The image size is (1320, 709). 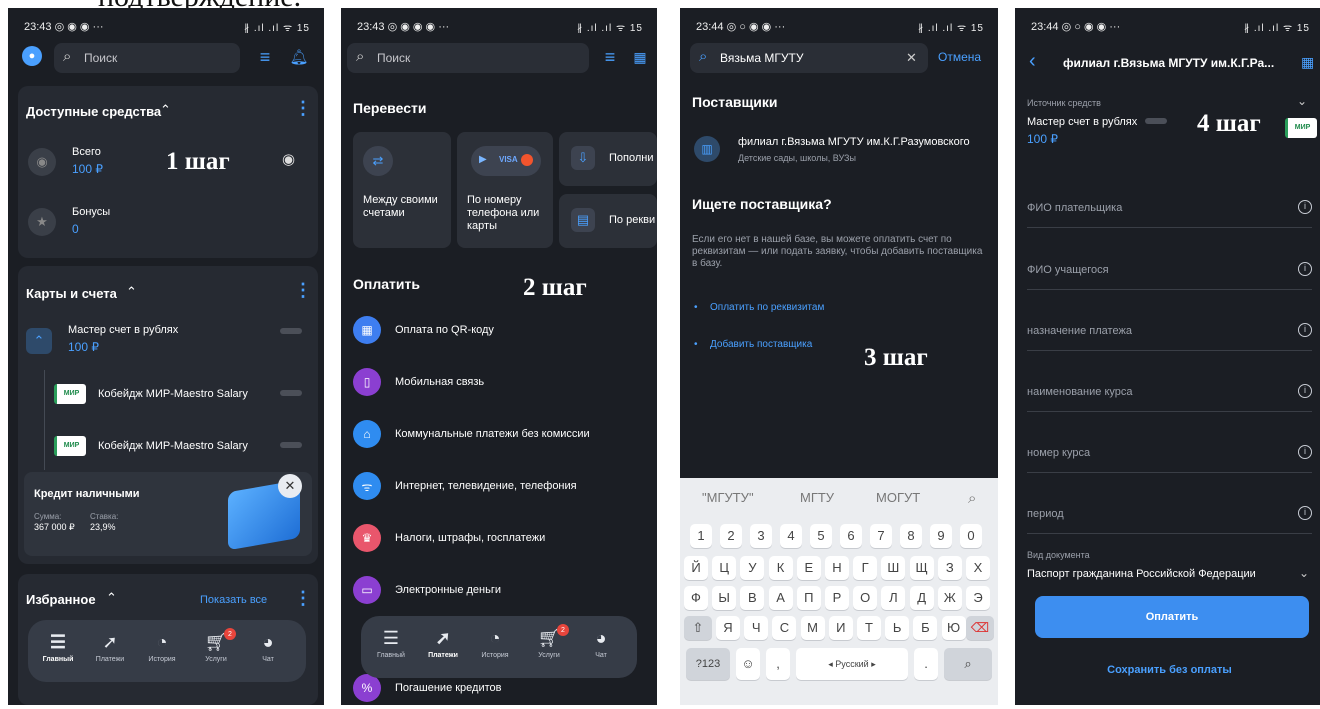 I want to click on close-icon: ✕, so click(x=290, y=486).